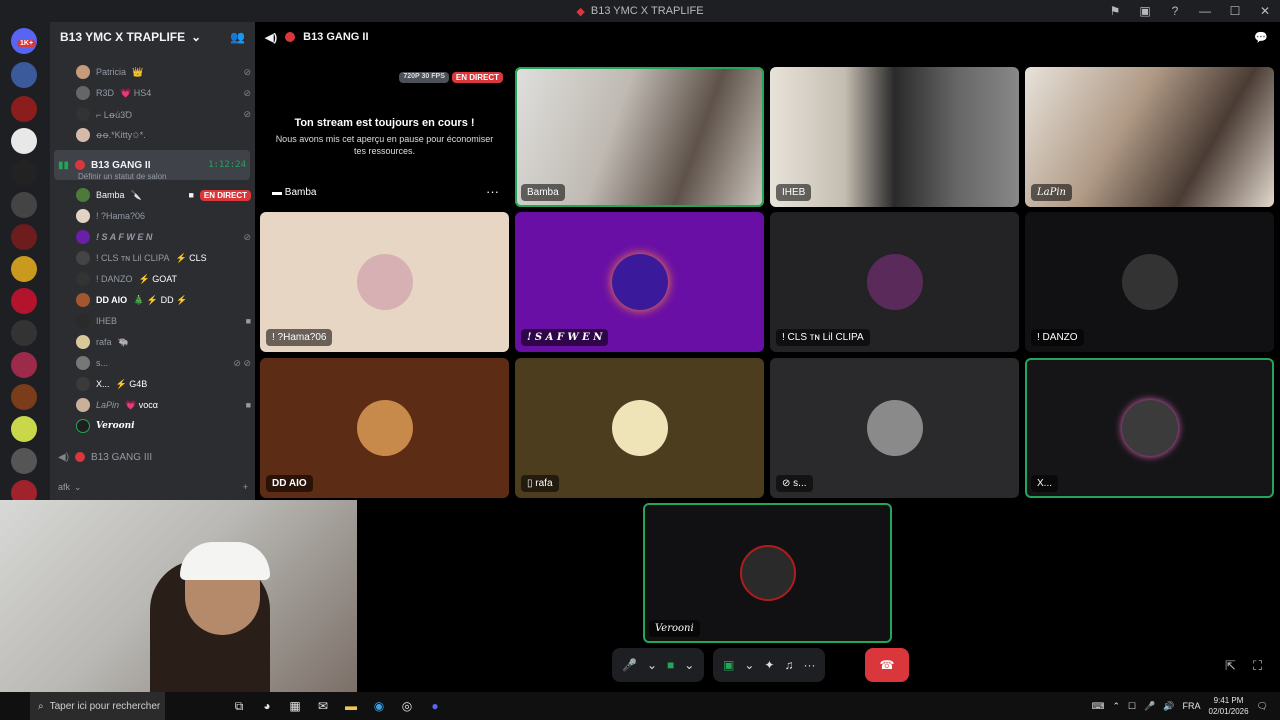 The height and width of the screenshot is (720, 1280). I want to click on voice-channel-b13-gang-iii: ◀) B13 GANG III, so click(152, 457).